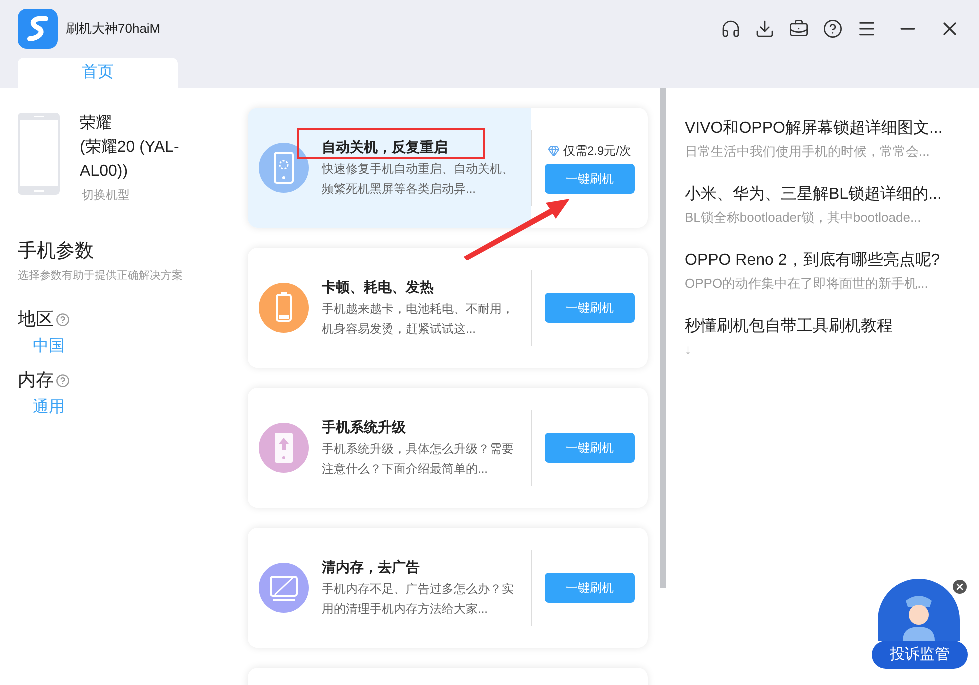  Describe the element at coordinates (663, 338) in the screenshot. I see `scrollbar` at that location.